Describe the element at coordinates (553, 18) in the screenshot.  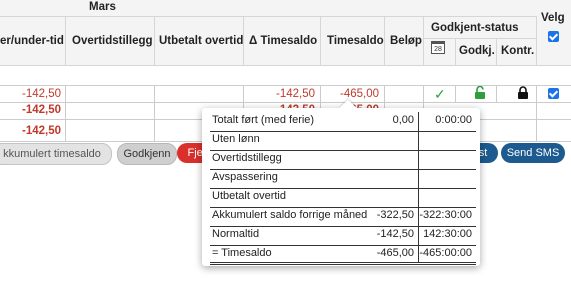
I see `velg-header: Velg` at that location.